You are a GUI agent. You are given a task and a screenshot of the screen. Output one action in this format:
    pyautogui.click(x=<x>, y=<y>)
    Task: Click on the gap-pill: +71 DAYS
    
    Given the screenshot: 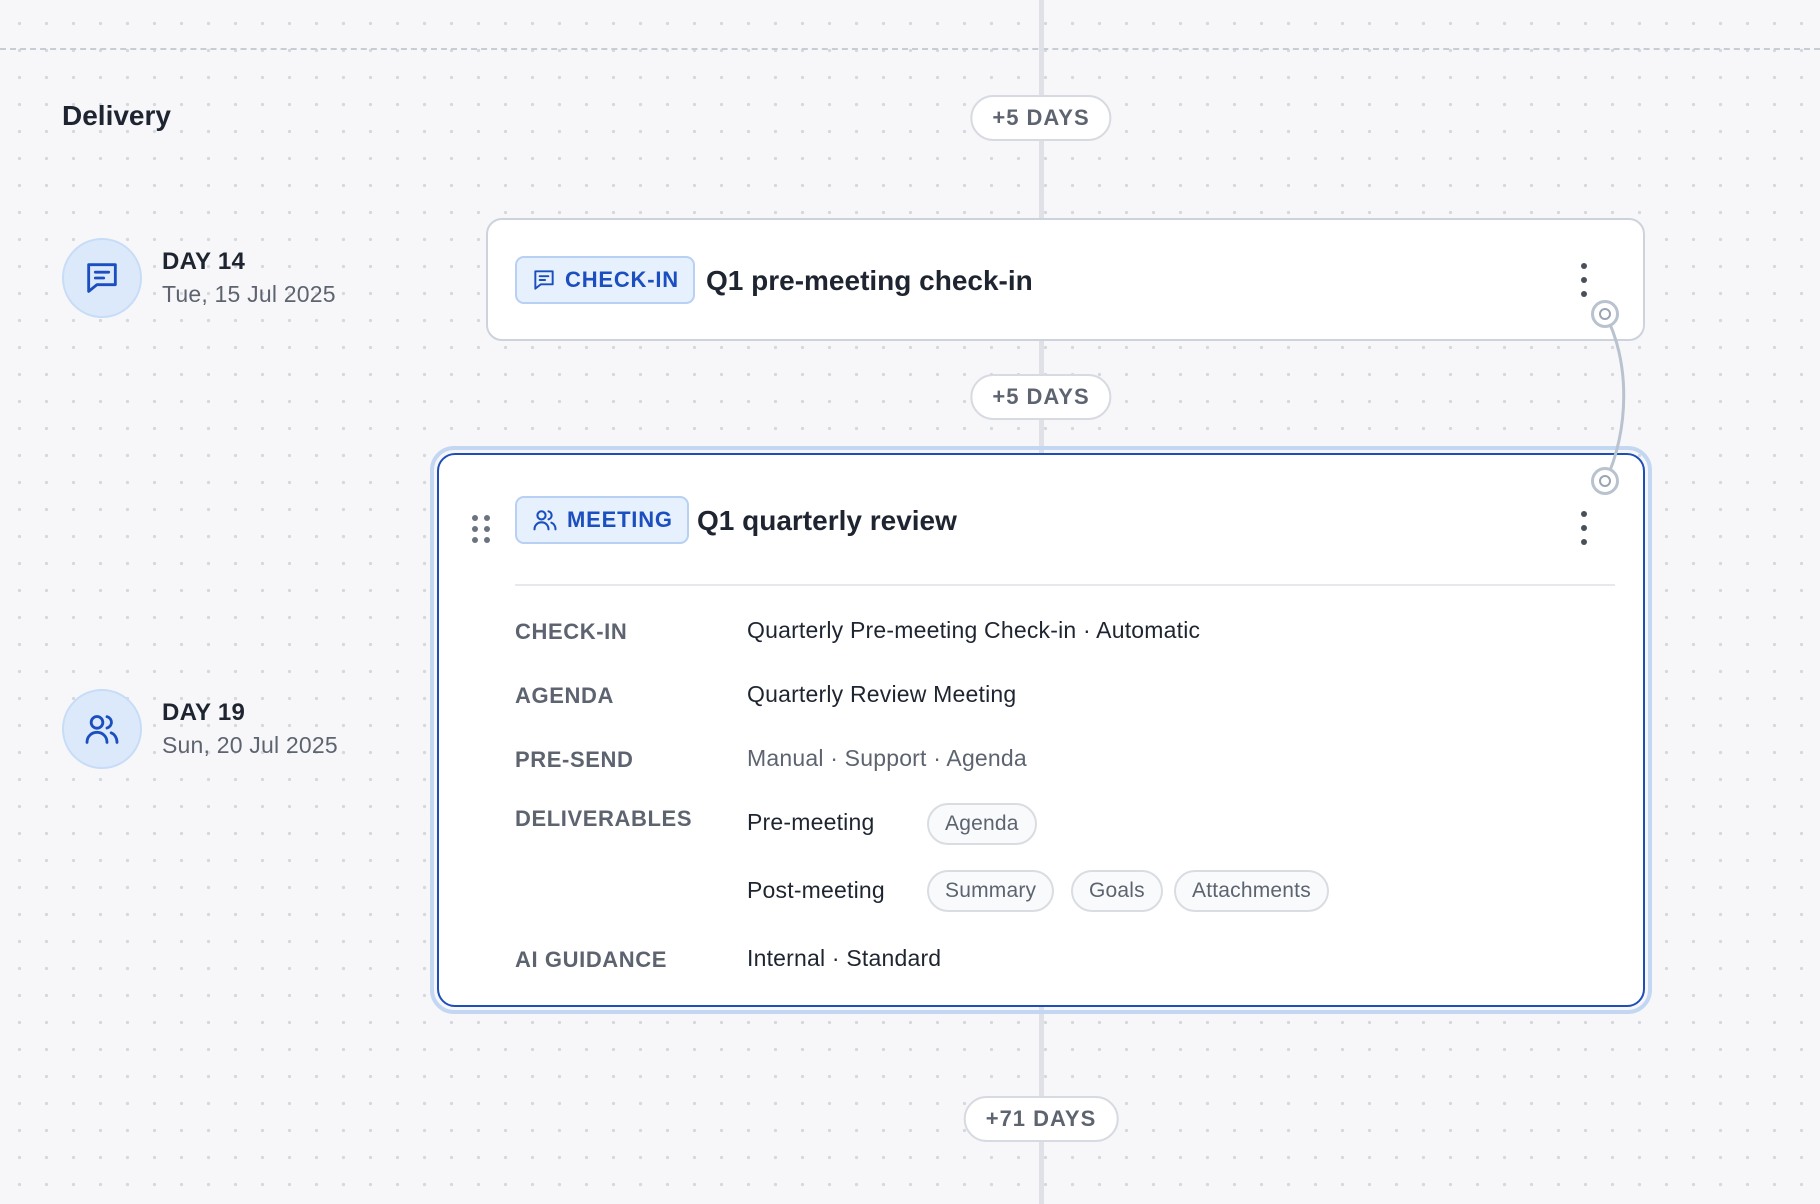 What is the action you would take?
    pyautogui.click(x=1041, y=1119)
    